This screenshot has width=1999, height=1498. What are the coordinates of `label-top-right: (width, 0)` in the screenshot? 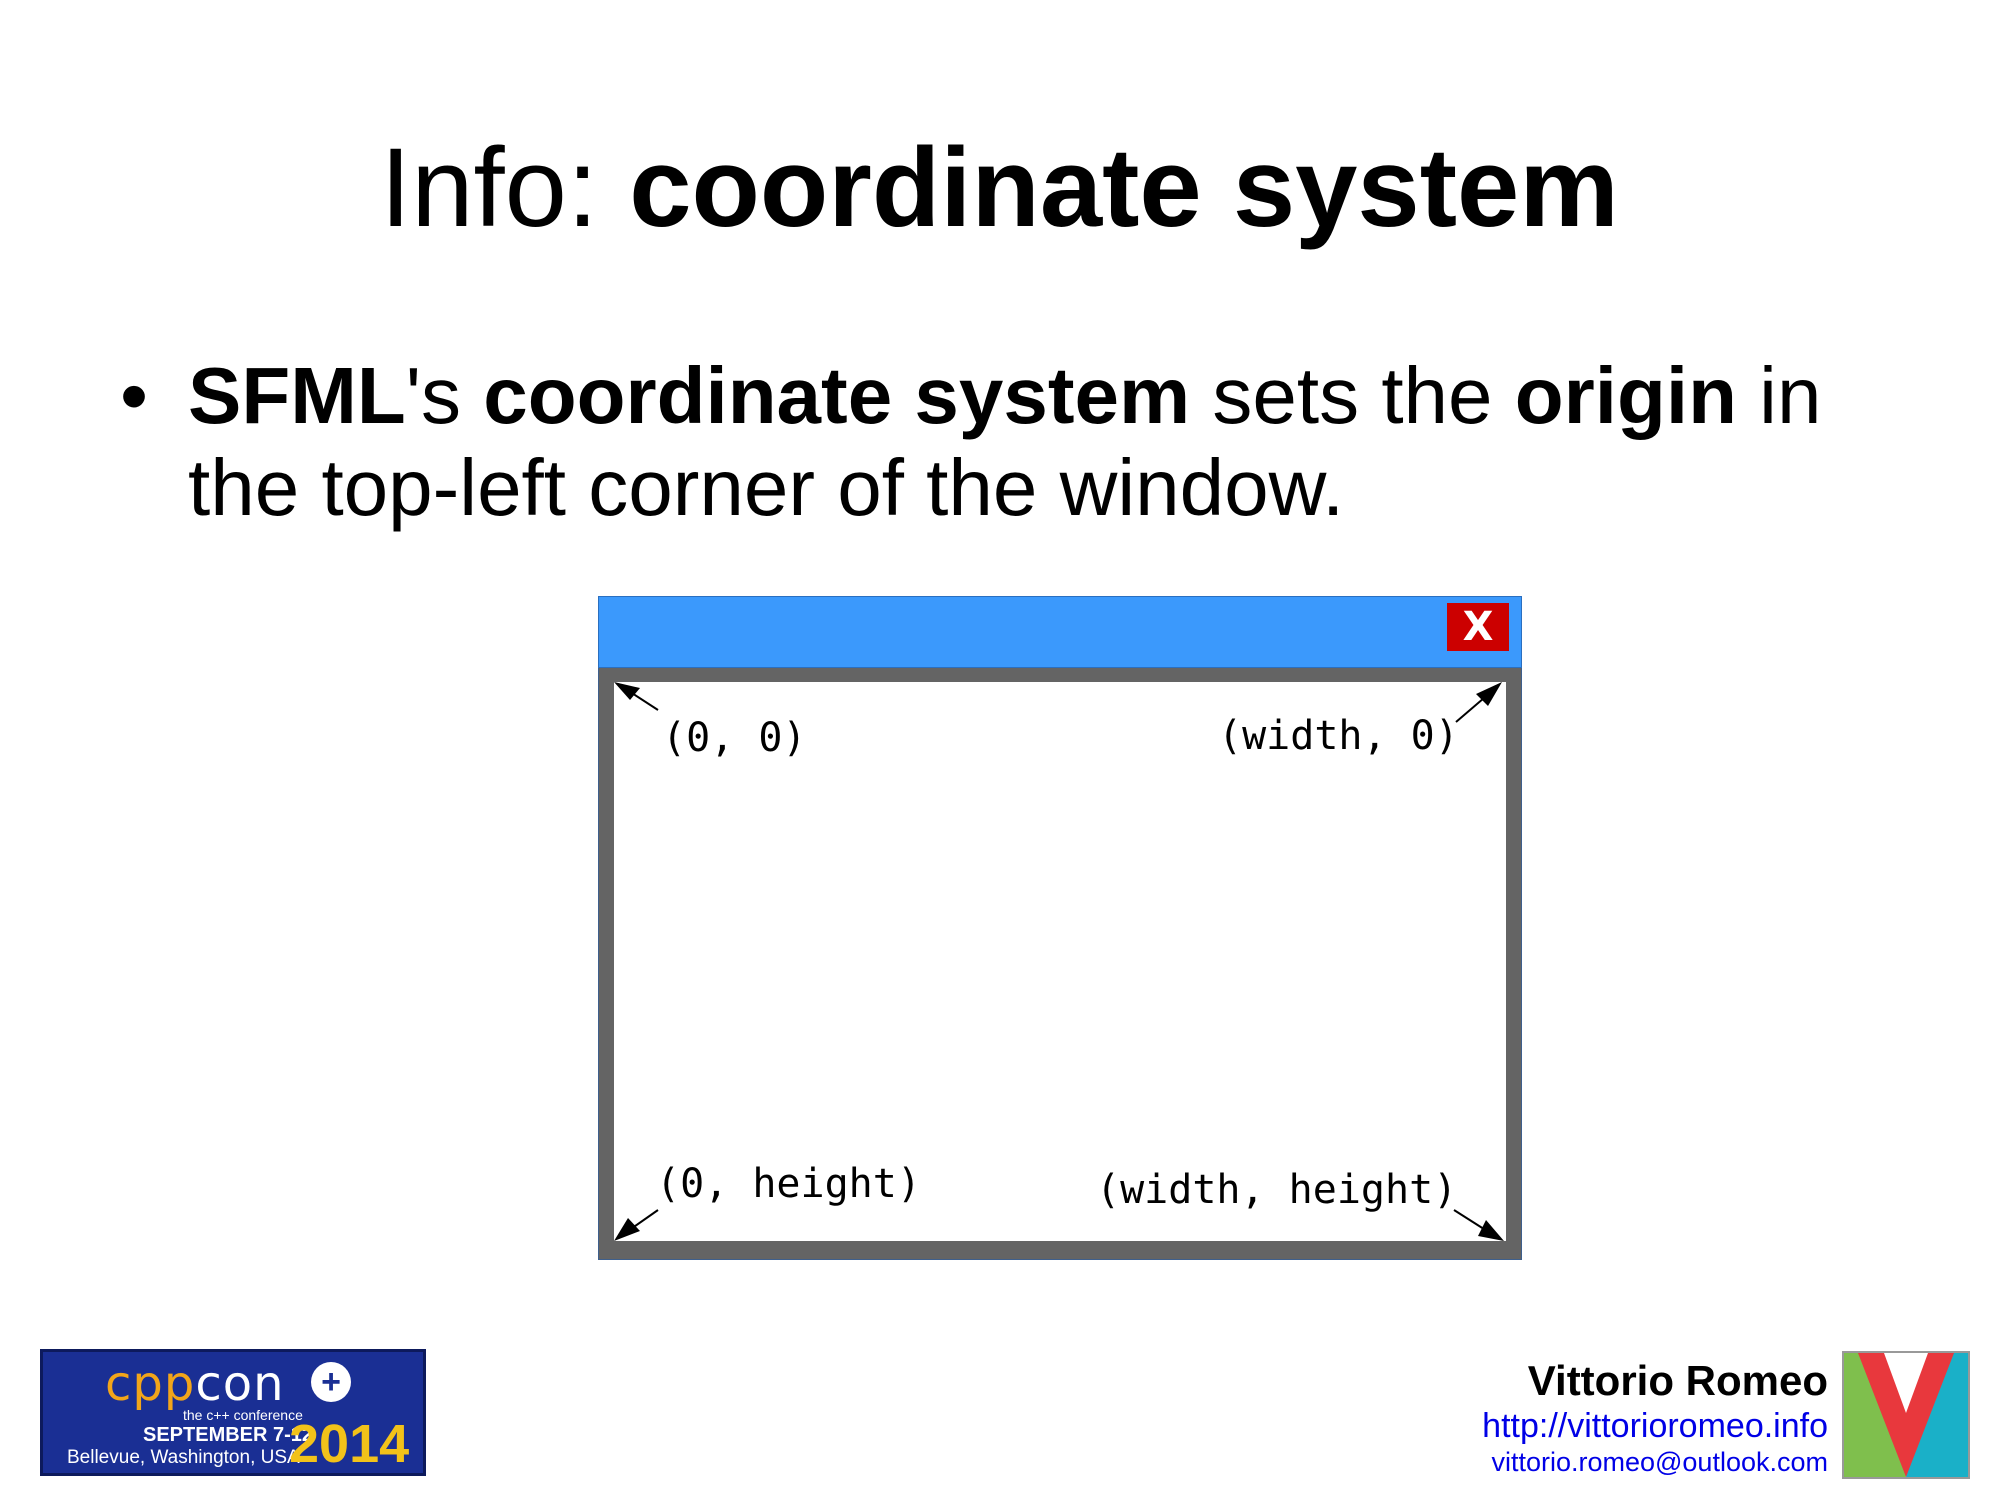 It's located at (1338, 736).